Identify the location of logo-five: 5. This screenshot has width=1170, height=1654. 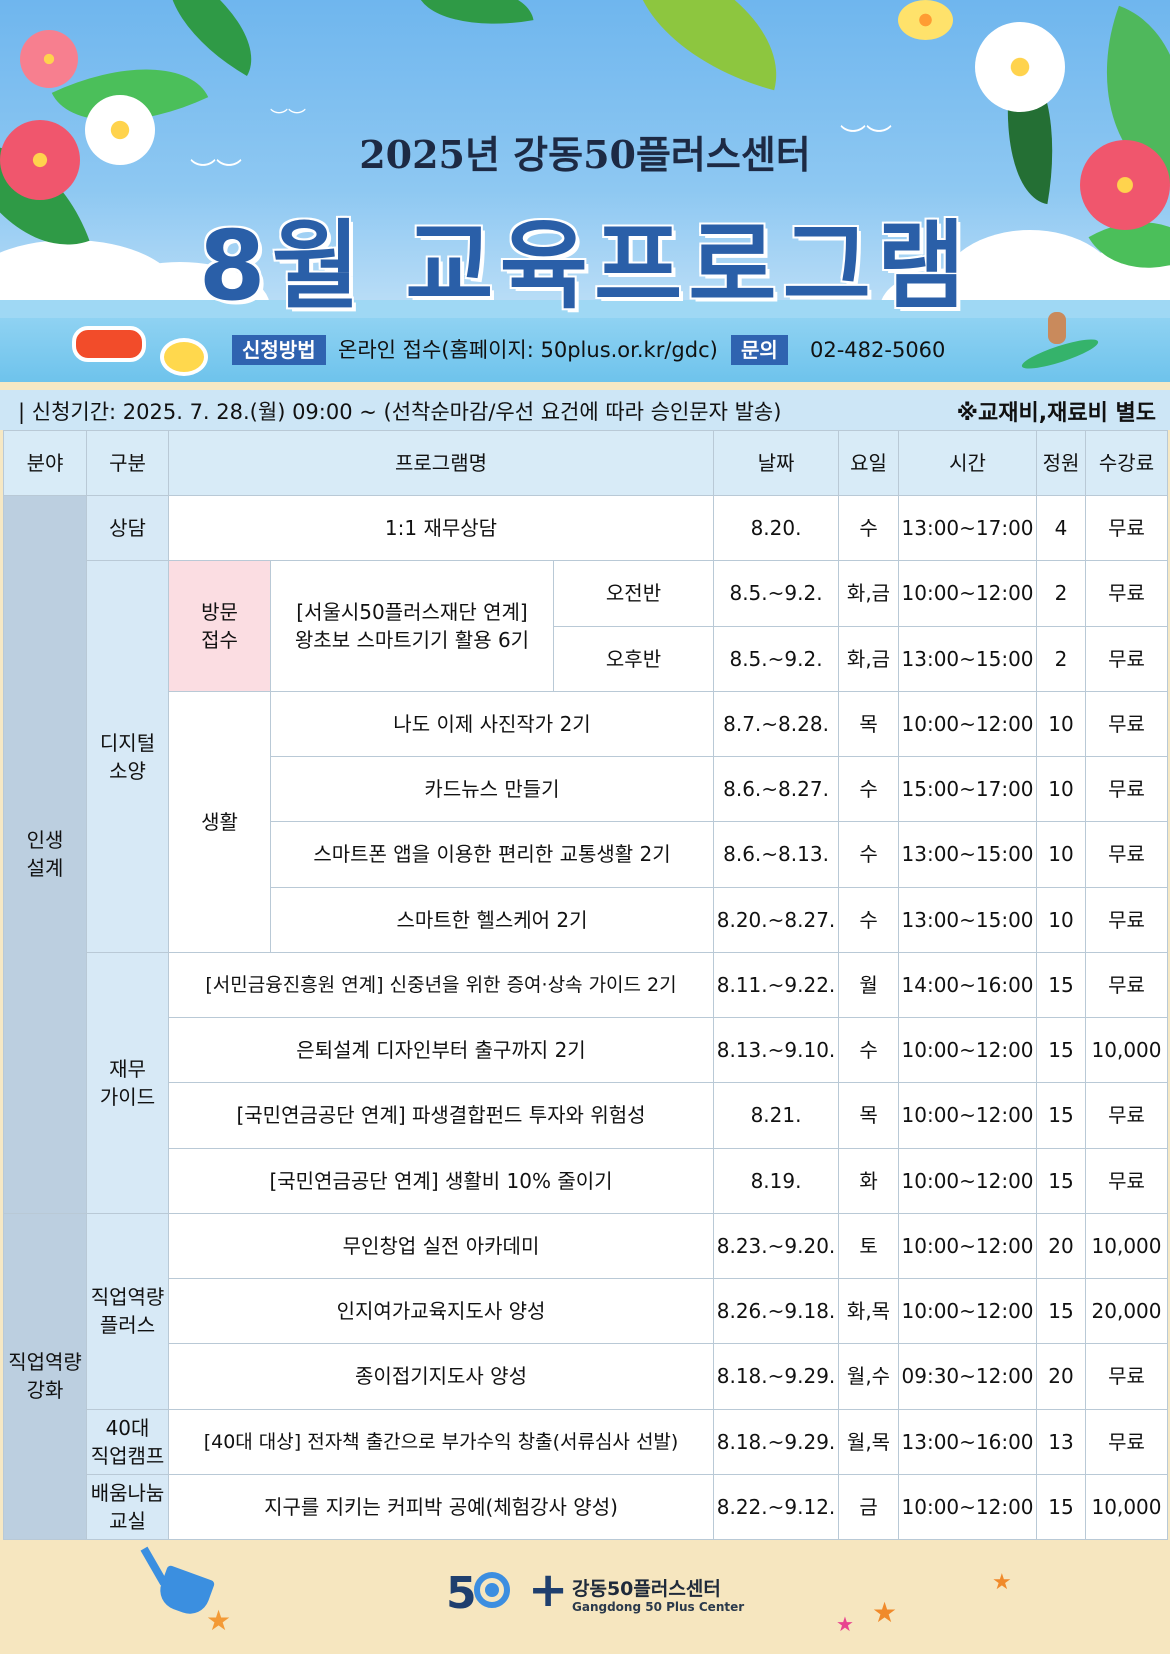
(461, 1593).